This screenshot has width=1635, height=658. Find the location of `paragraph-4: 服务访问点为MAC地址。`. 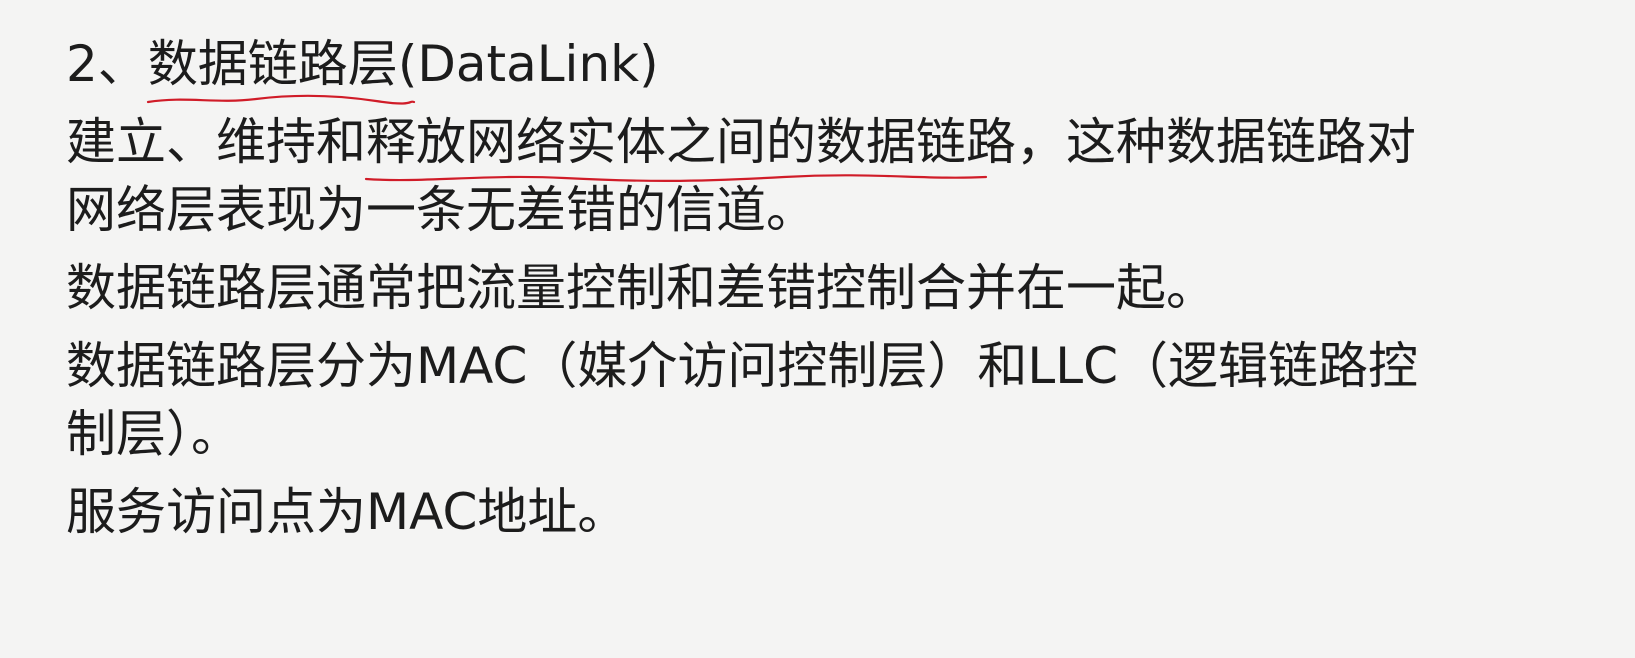

paragraph-4: 服务访问点为MAC地址。 is located at coordinates (347, 512).